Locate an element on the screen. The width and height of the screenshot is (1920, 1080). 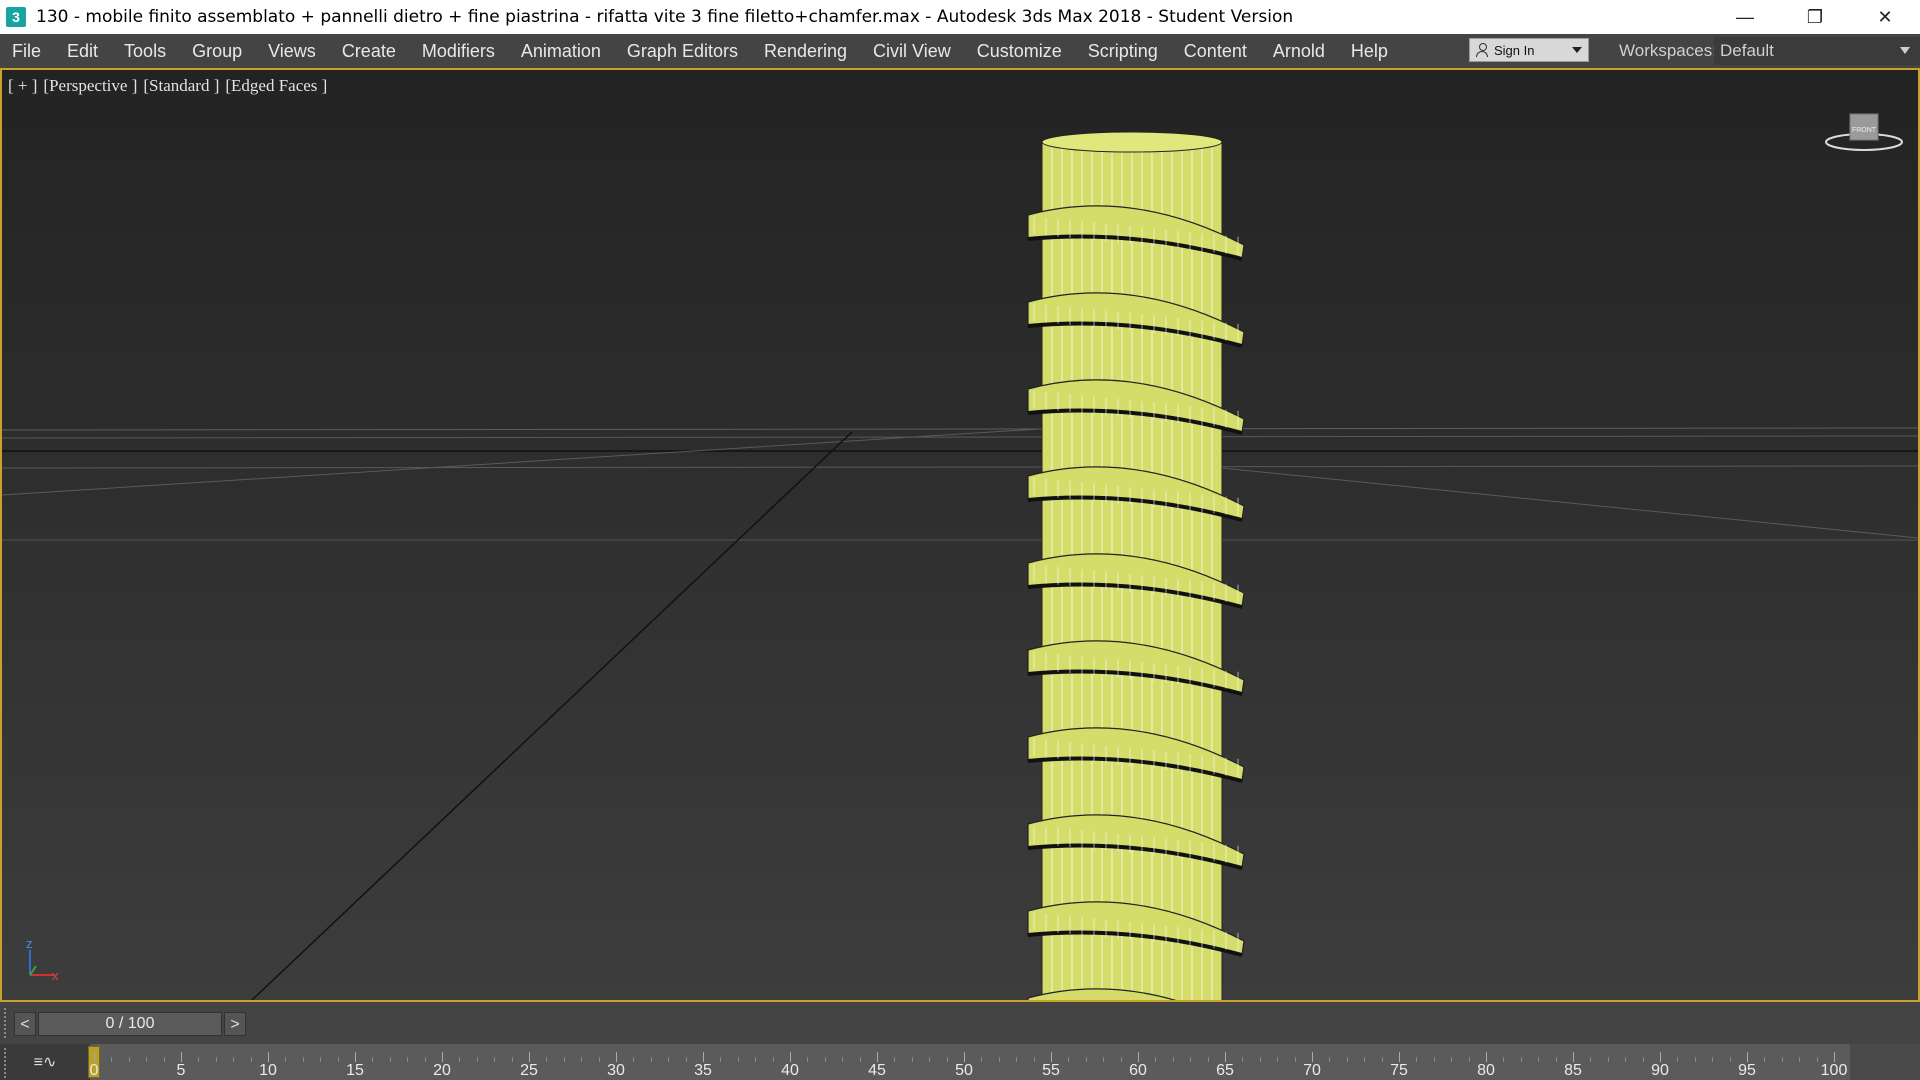
menu-modifiers: Modifiers is located at coordinates (458, 51).